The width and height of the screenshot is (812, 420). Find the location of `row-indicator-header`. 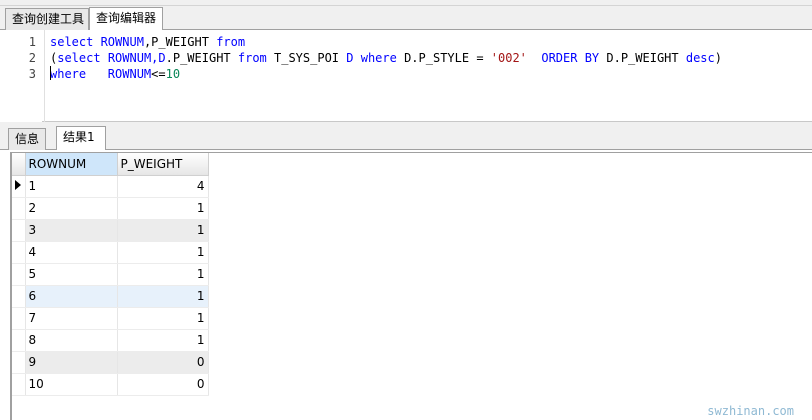

row-indicator-header is located at coordinates (19, 164).